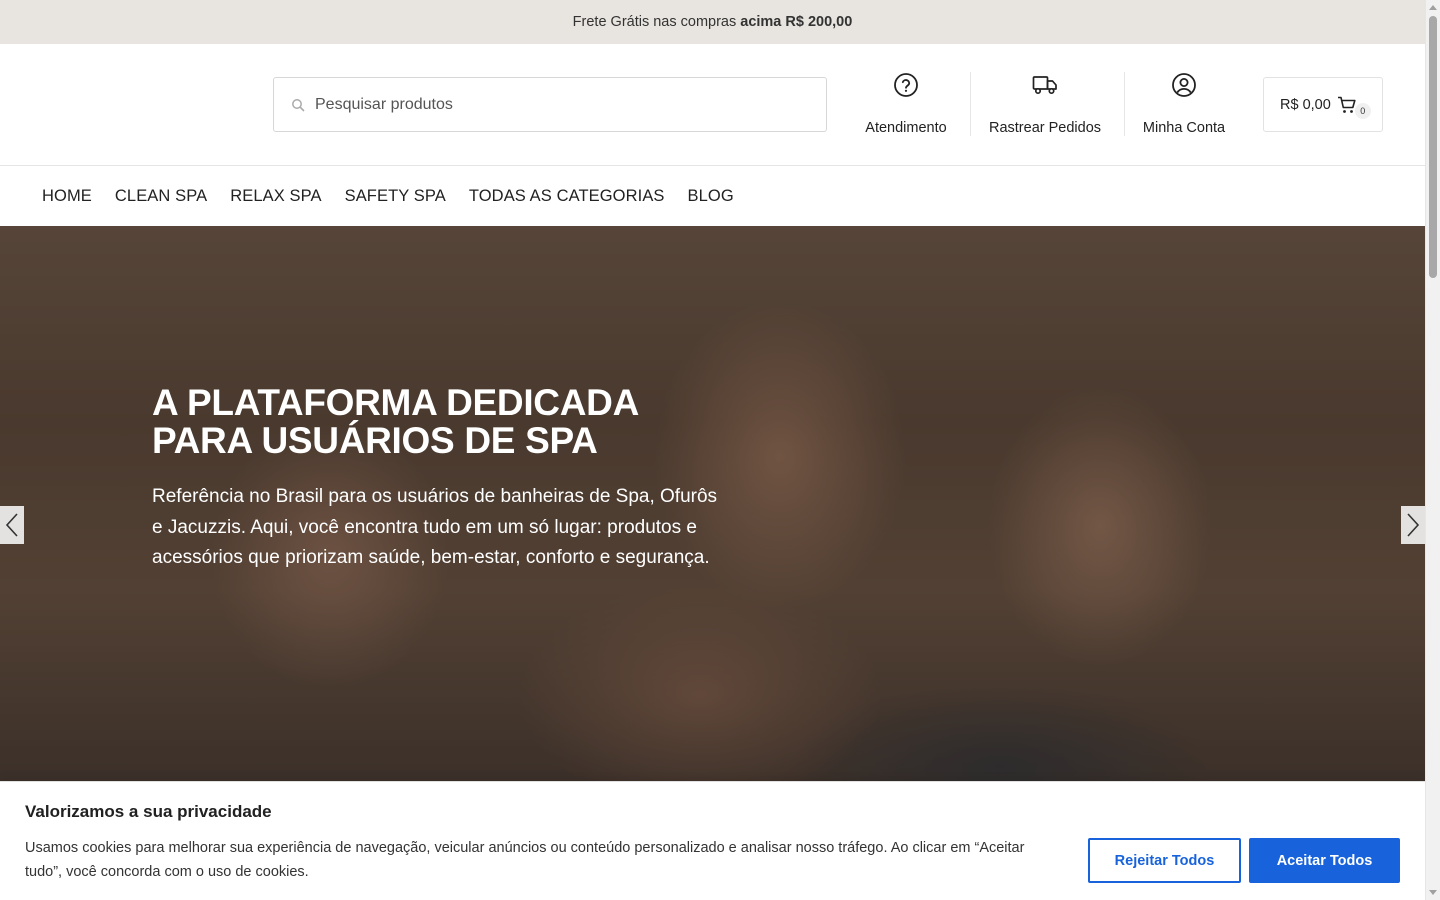 This screenshot has width=1440, height=900. I want to click on truck-icon, so click(1045, 85).